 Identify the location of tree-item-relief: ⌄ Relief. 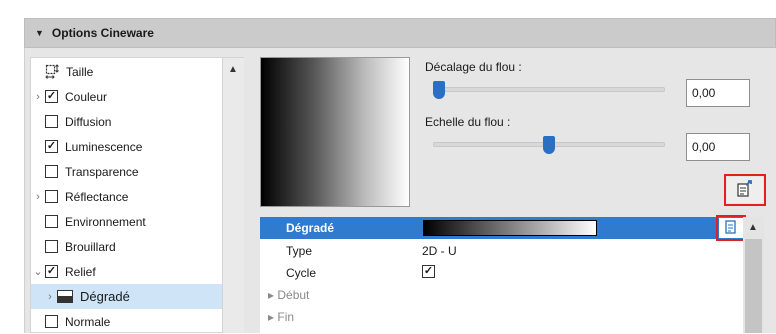
(126, 271).